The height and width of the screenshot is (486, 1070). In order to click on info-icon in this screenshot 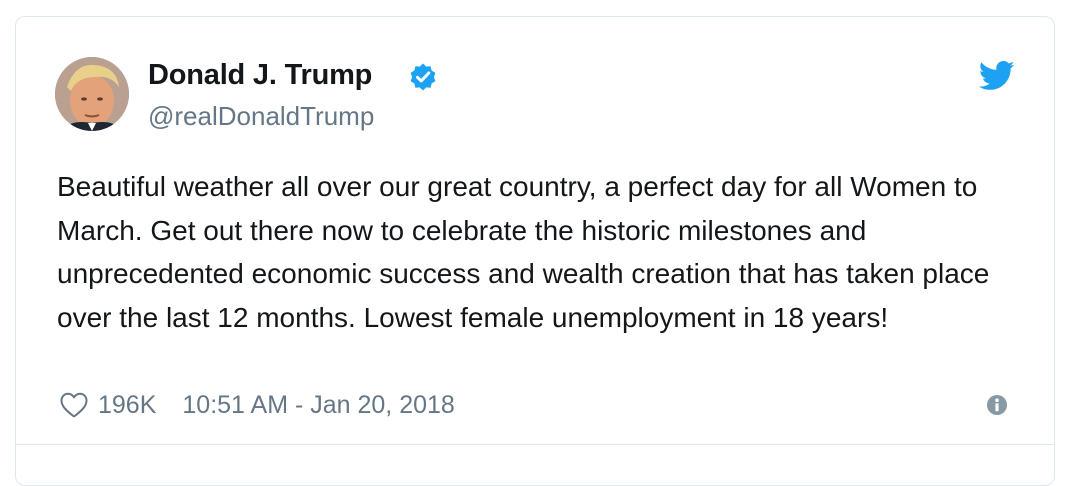, I will do `click(997, 405)`.